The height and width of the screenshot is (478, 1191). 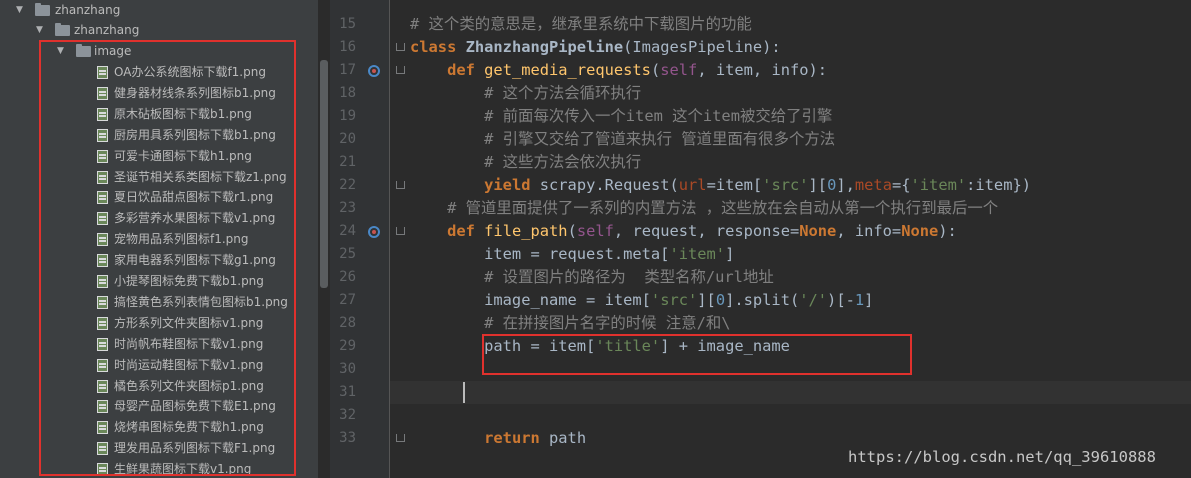 I want to click on line-number: 17, so click(x=347, y=70).